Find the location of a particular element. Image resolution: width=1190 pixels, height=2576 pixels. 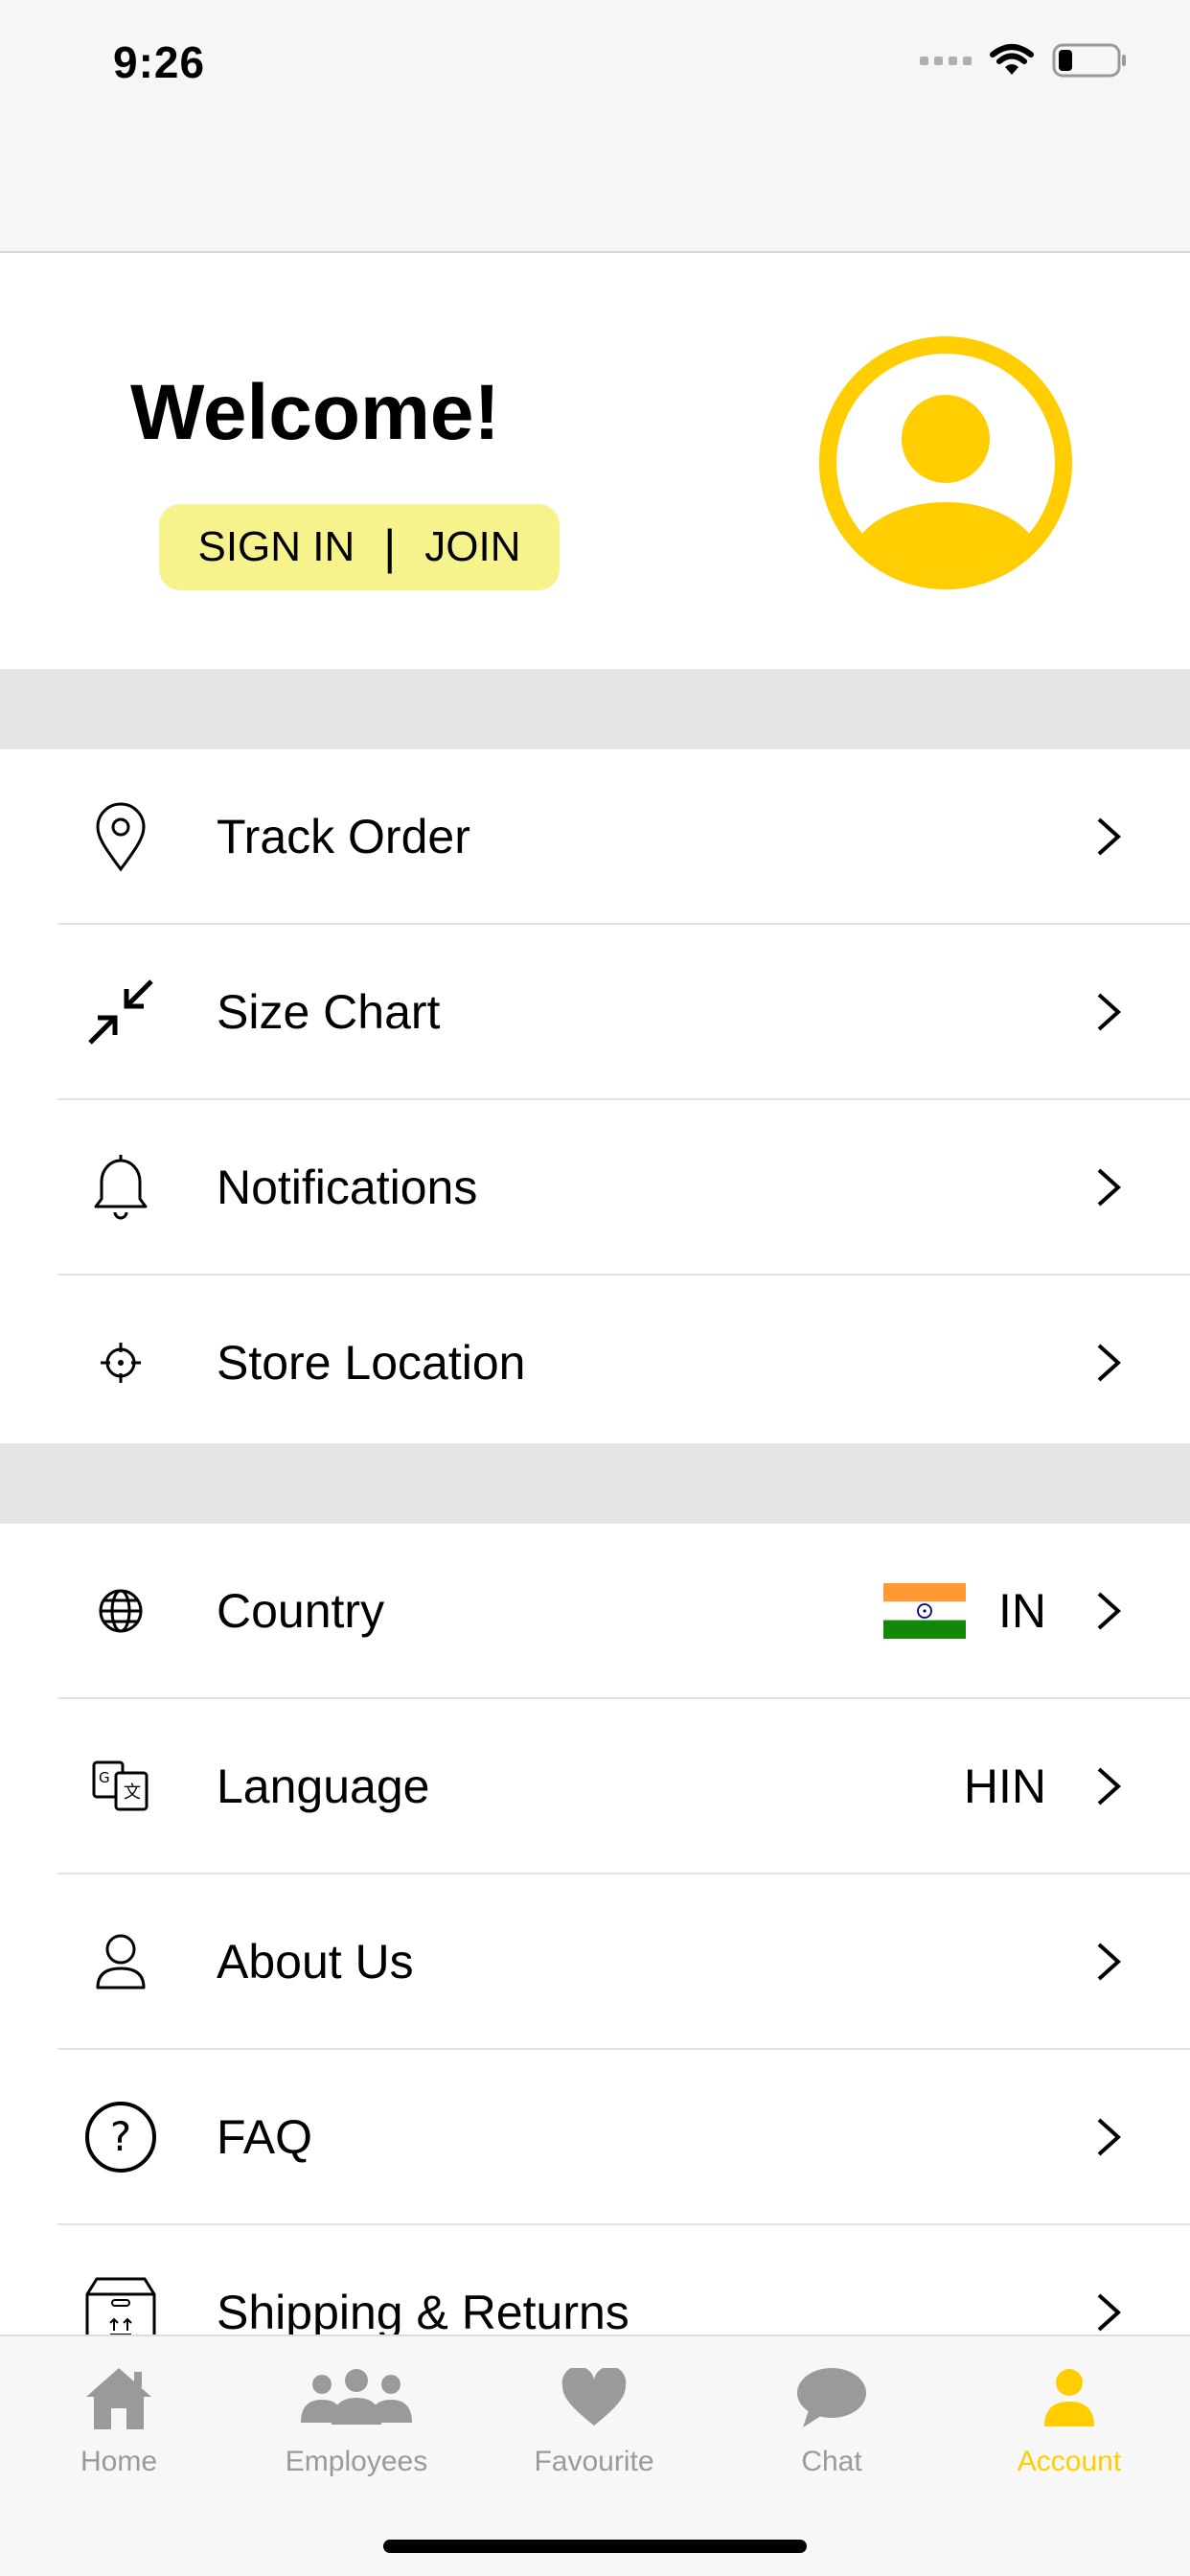

menu-item-label: FAQ is located at coordinates (265, 2136).